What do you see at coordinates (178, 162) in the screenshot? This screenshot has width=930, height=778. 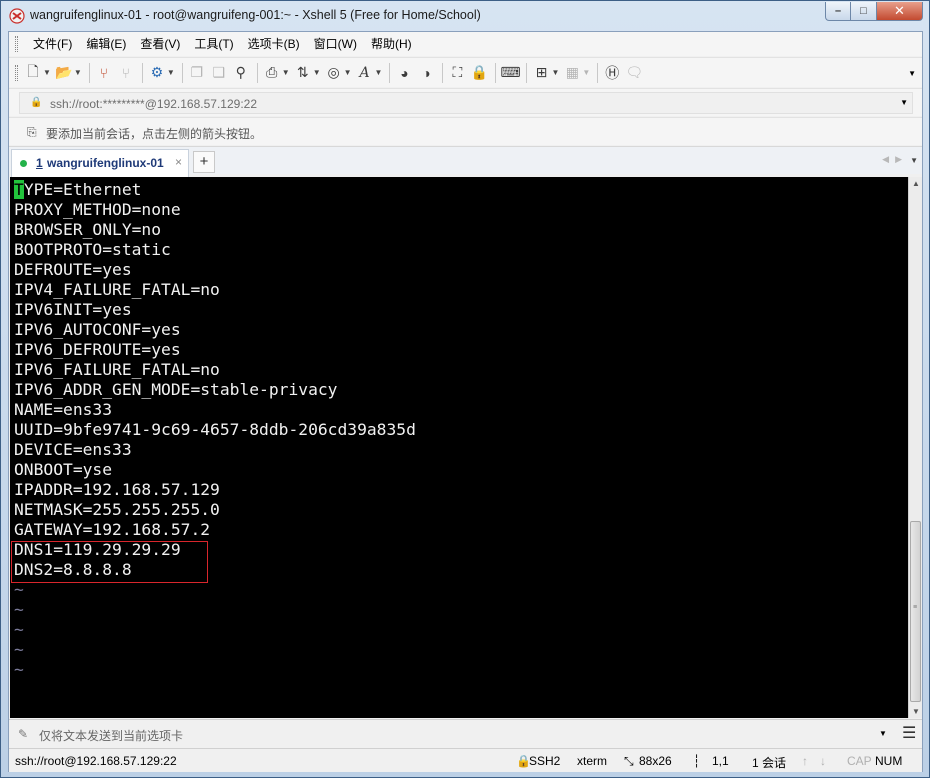 I see `tab-close-icon: ×` at bounding box center [178, 162].